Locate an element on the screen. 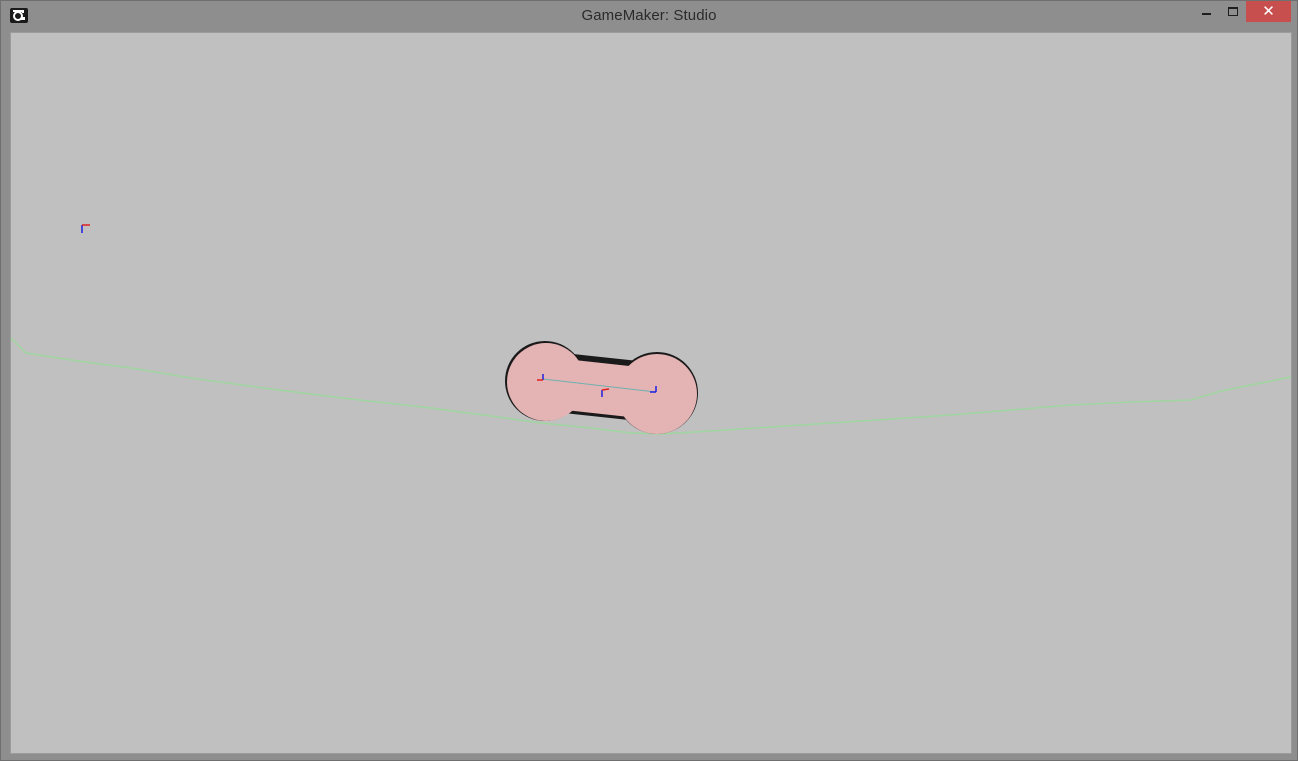 This screenshot has width=1298, height=761. maximize-icon is located at coordinates (1233, 11).